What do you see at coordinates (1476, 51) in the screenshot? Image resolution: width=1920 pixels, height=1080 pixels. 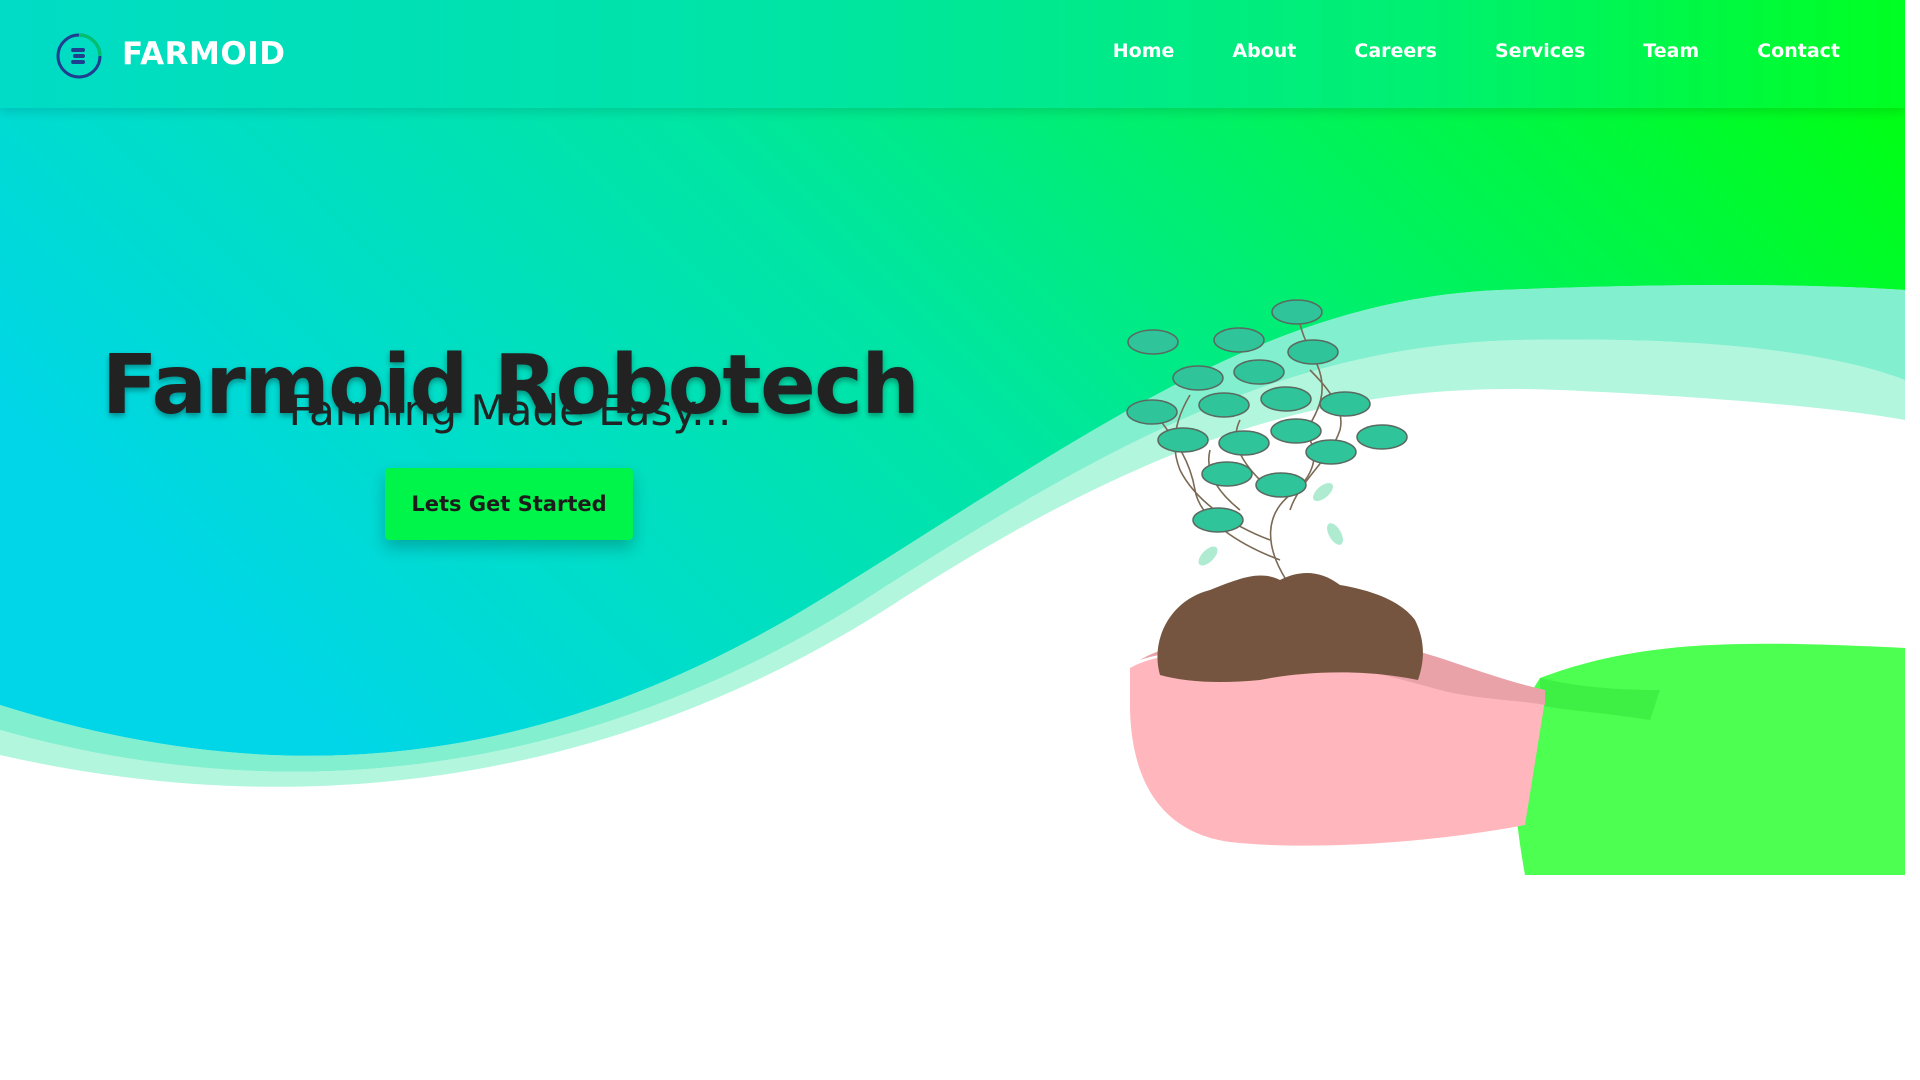 I see `main-nav: Home About Careers Services Team Contact` at bounding box center [1476, 51].